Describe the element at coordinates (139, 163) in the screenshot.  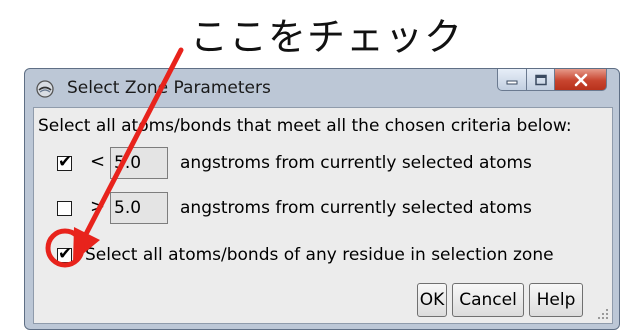
I see `less-than-distance-input: 5.0` at that location.